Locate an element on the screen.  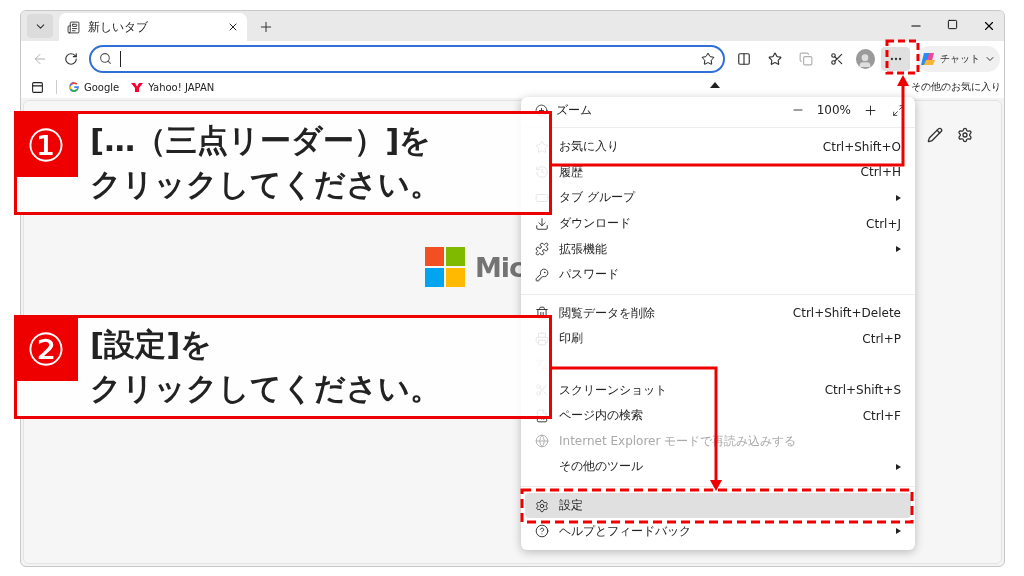
shortcut-text: Ctrl+Shift+S is located at coordinates (862, 390).